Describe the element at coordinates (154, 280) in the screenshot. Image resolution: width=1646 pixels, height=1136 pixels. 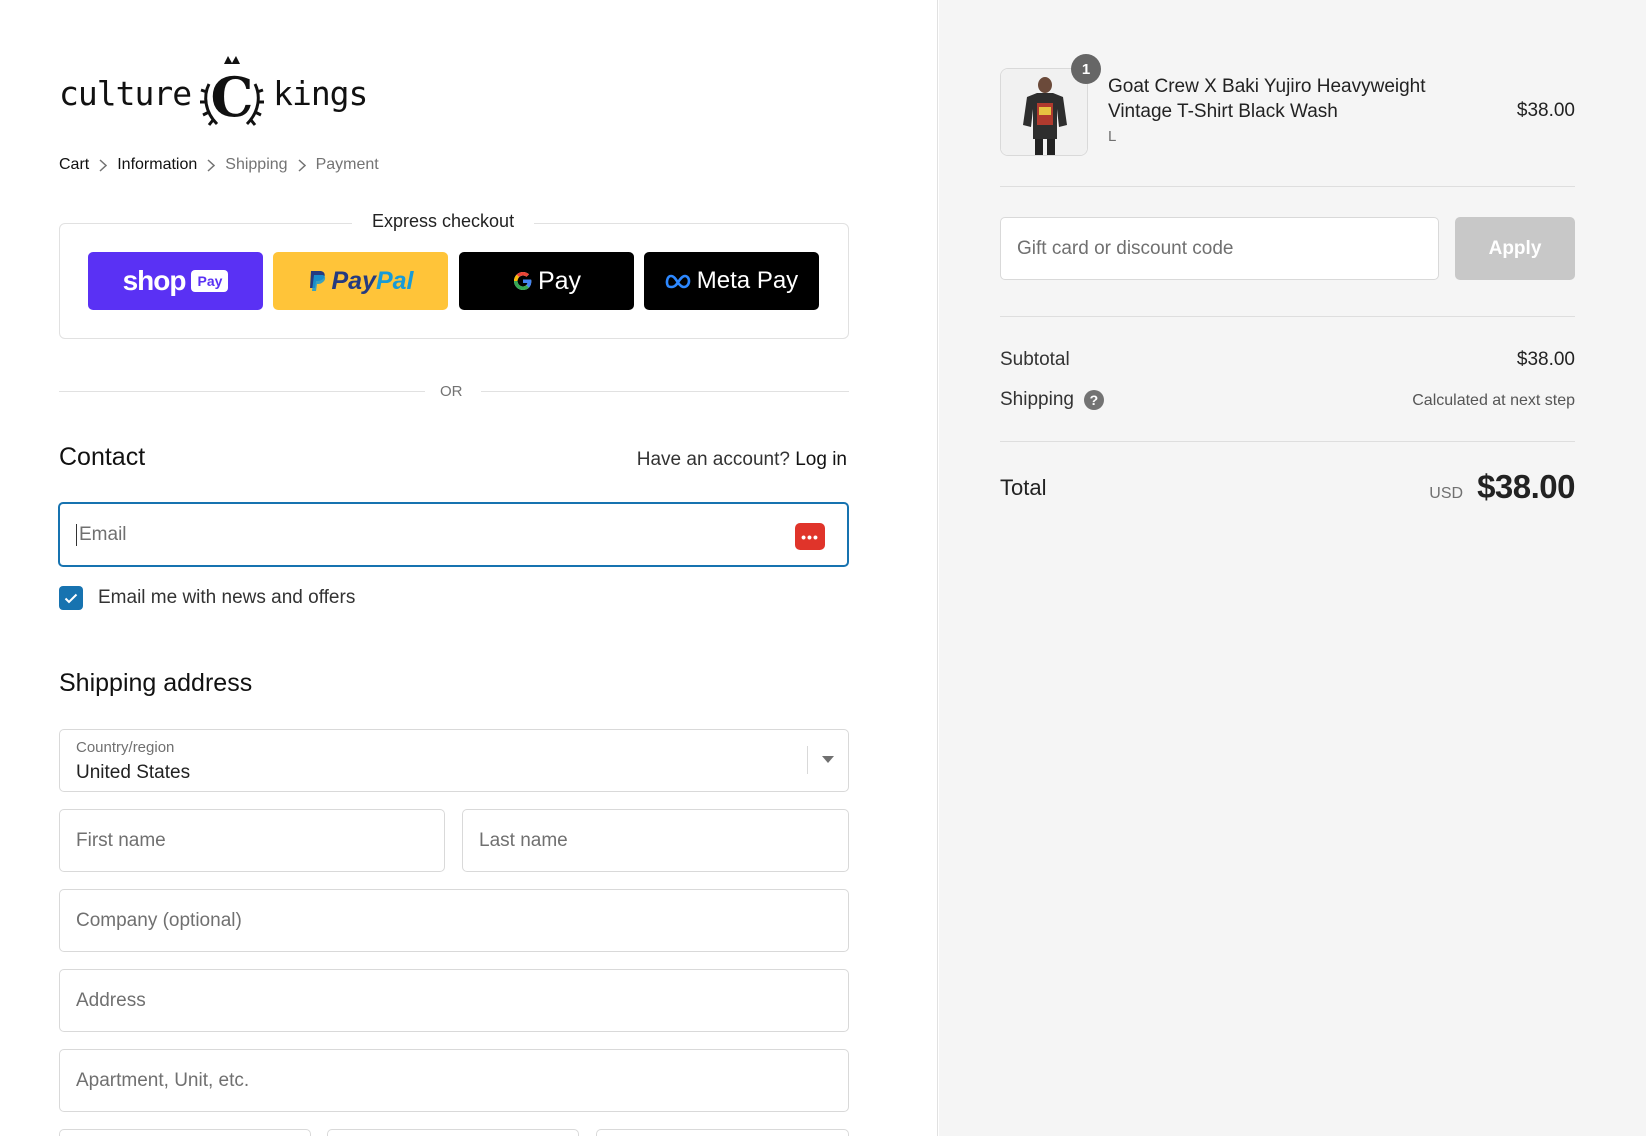
I see `shop-pay-word: shop` at that location.